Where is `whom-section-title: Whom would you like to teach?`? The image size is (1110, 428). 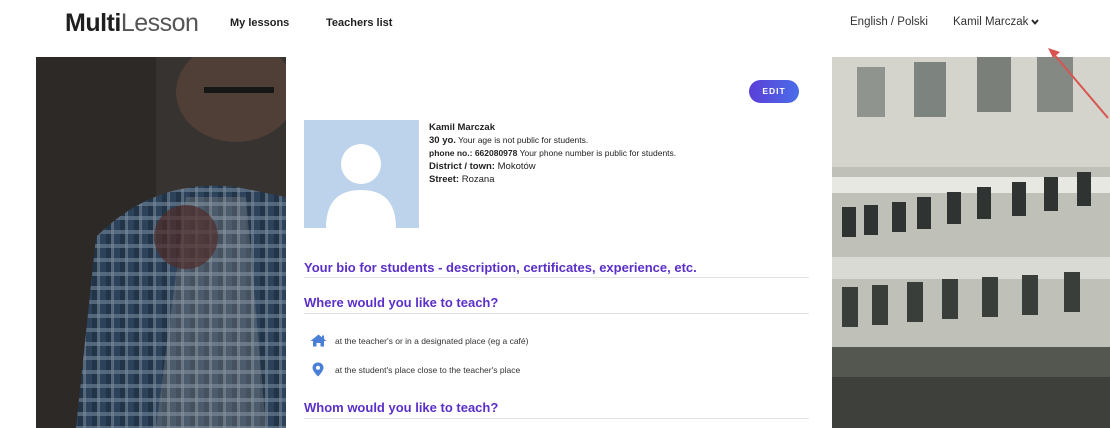 whom-section-title: Whom would you like to teach? is located at coordinates (401, 407).